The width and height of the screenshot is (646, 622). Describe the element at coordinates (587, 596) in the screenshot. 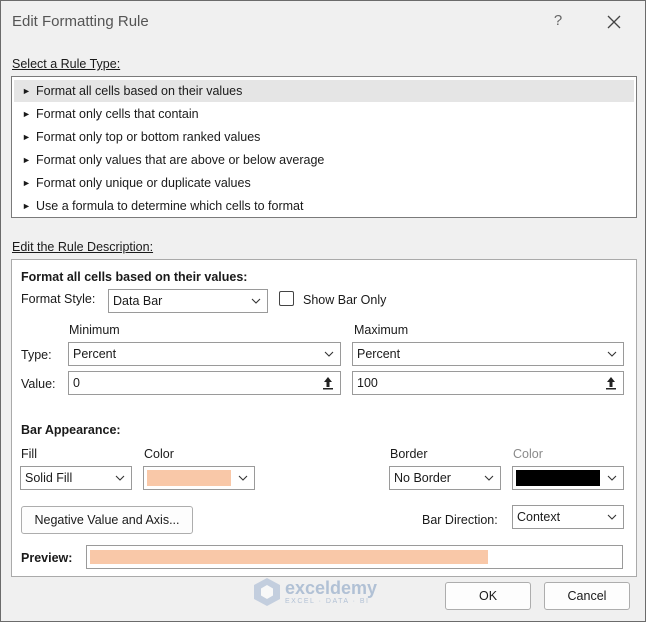

I see `cancel-button: Cancel` at that location.